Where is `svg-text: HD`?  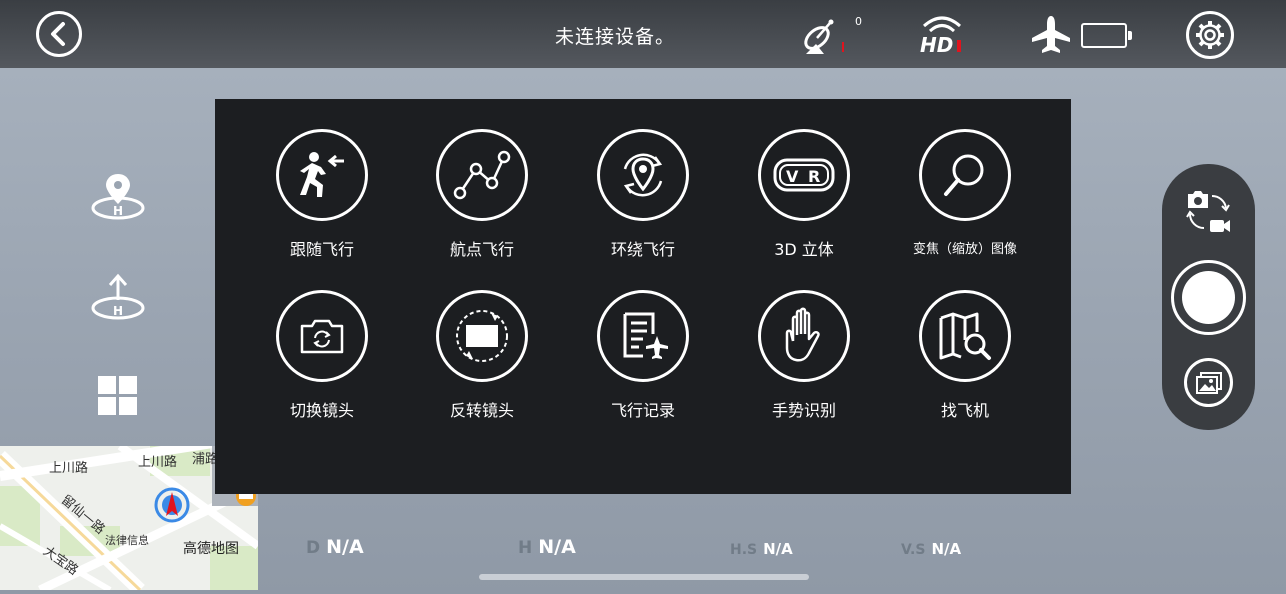 svg-text: HD is located at coordinates (936, 44).